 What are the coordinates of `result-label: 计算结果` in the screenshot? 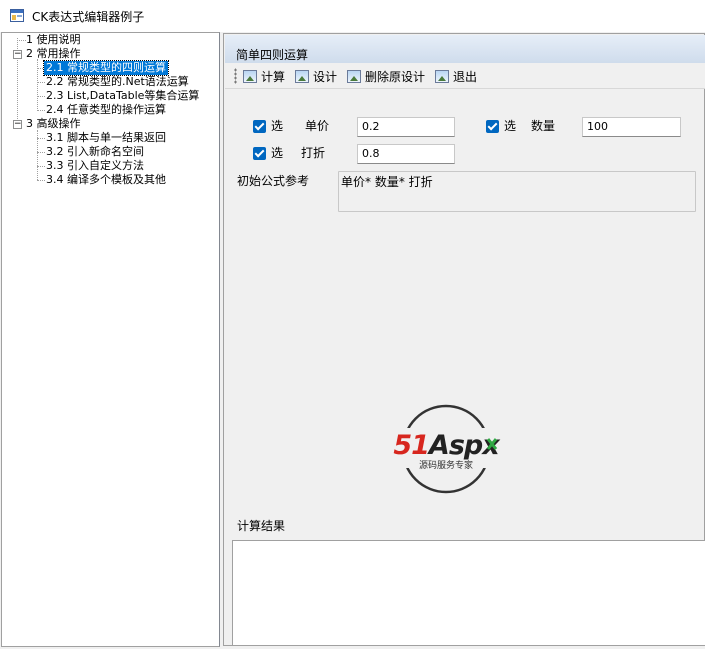 It's located at (261, 526).